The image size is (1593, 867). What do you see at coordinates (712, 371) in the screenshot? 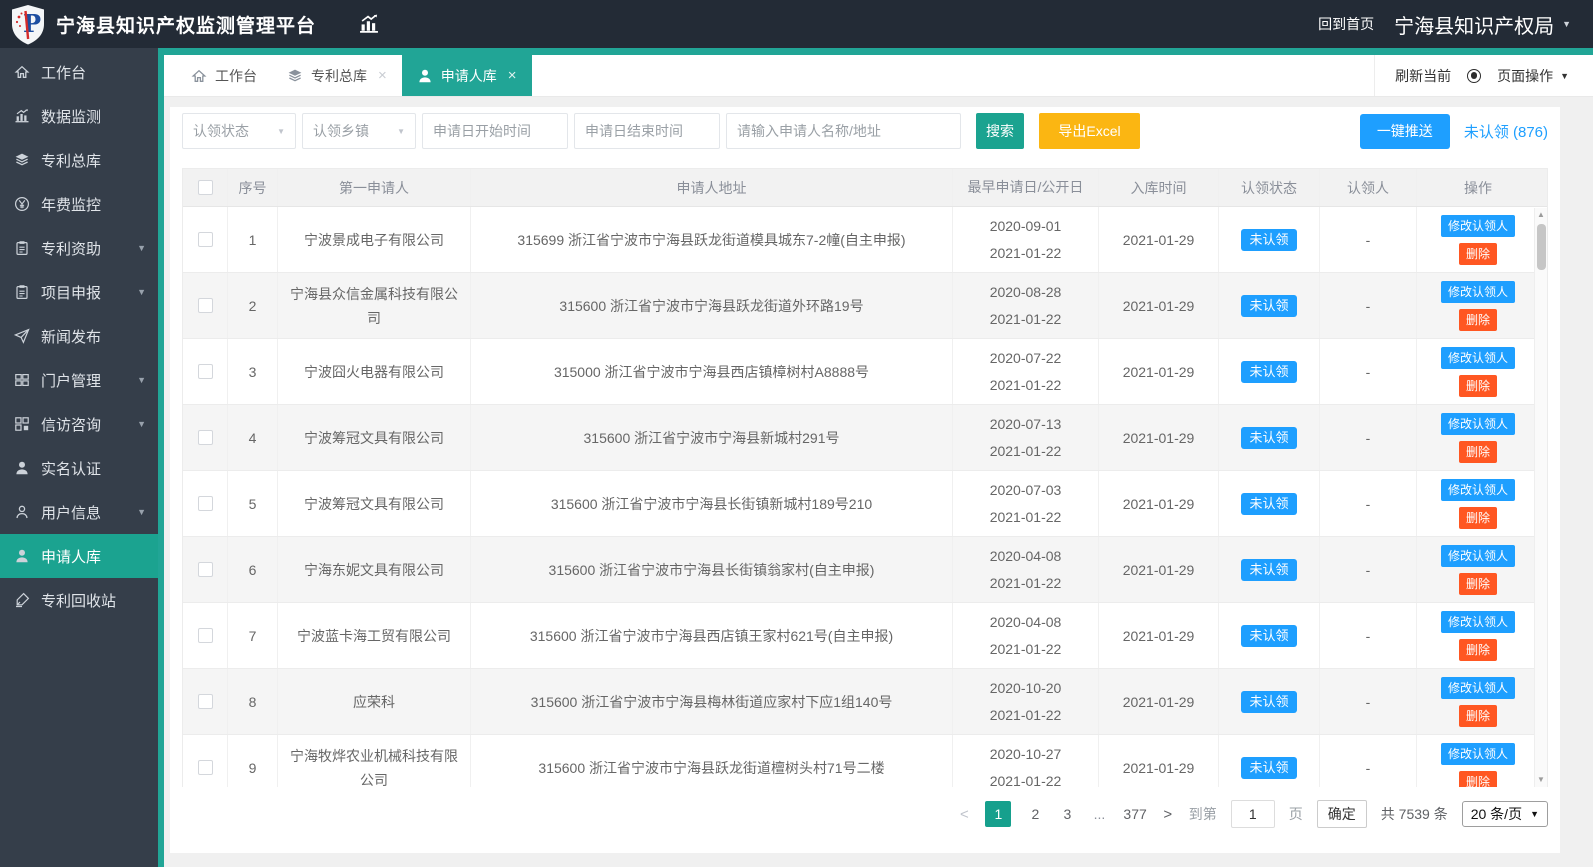
I see `cell-address: 315000 浙江省宁波市宁海县西店镇樟树村A8888号` at bounding box center [712, 371].